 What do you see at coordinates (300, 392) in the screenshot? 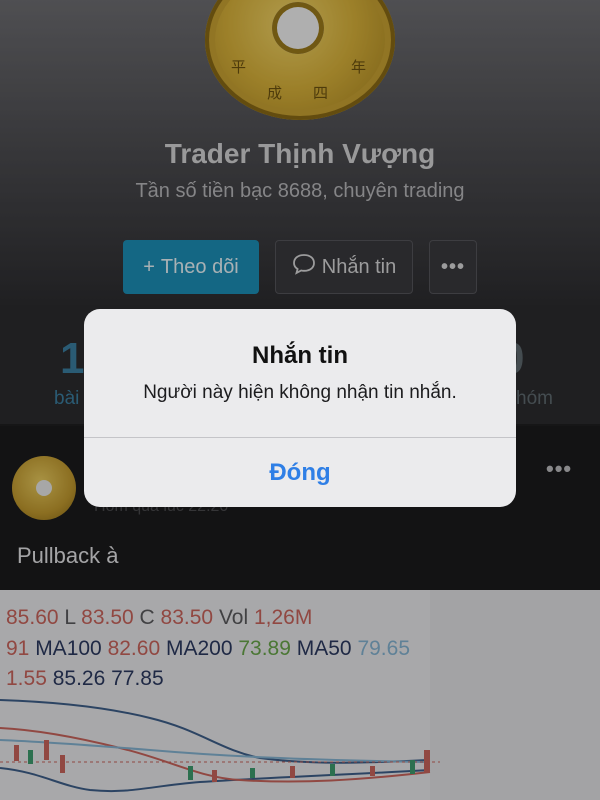
I see `alert-message: Người này hiện không nhận tin nhắn.` at bounding box center [300, 392].